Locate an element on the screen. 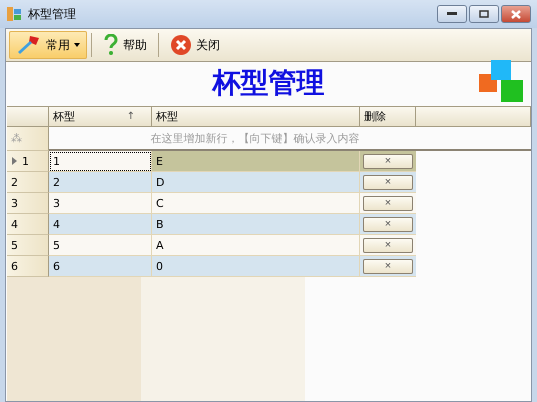  minimize-button is located at coordinates (452, 14).